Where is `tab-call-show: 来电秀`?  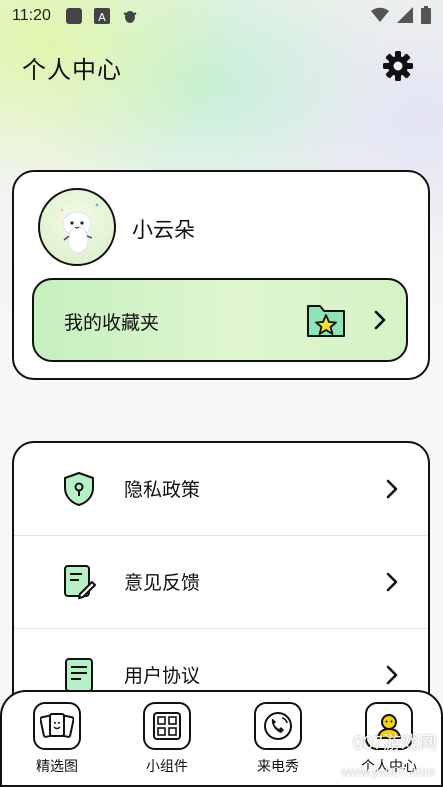 tab-call-show: 来电秀 is located at coordinates (278, 739).